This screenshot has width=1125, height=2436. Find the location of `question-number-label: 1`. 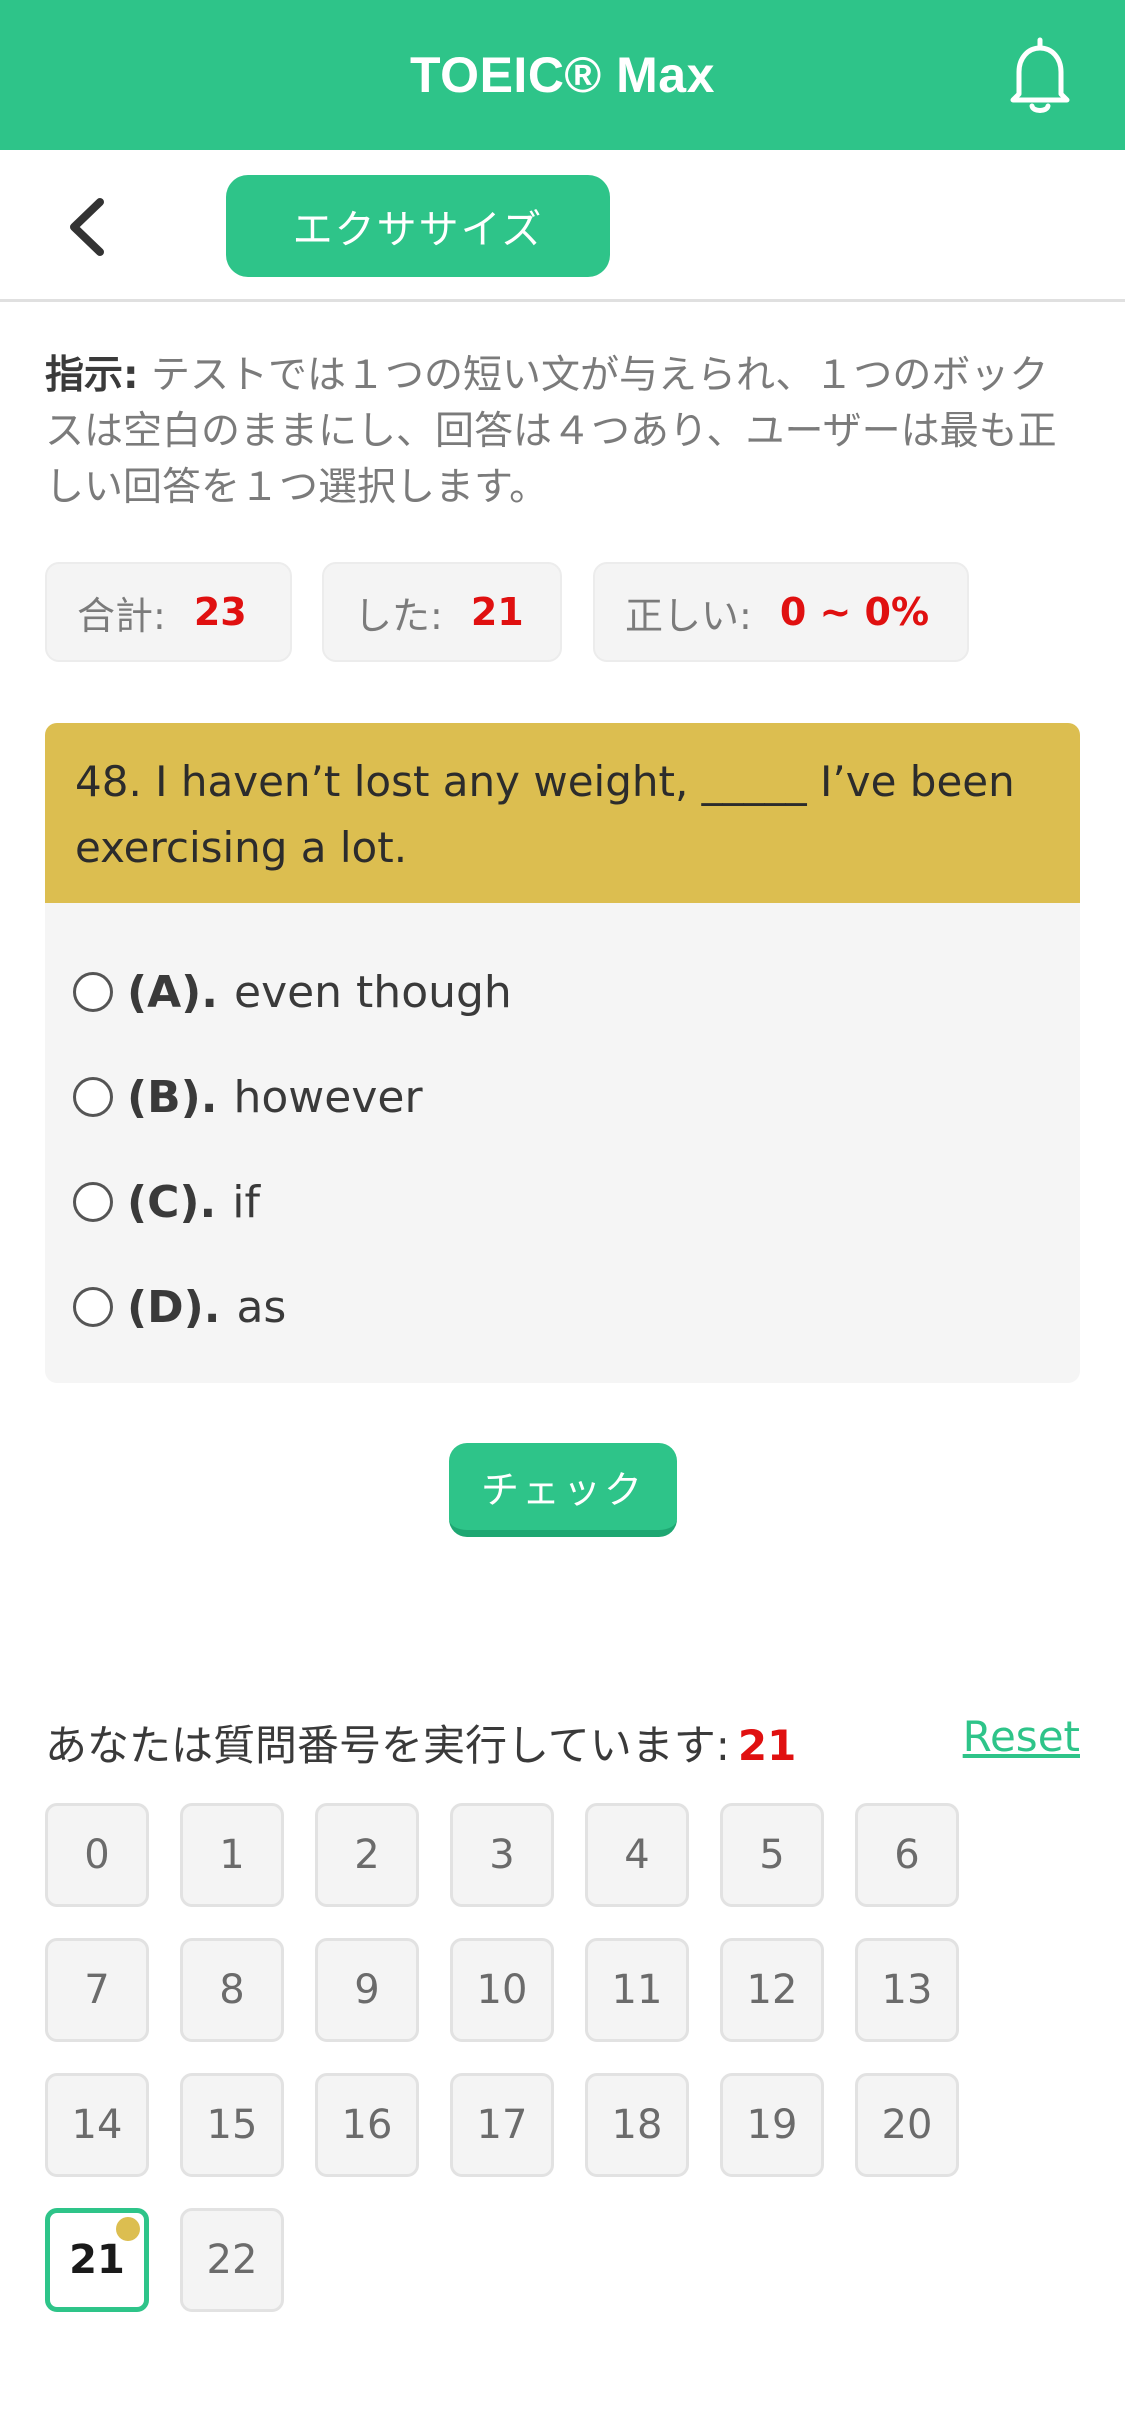

question-number-label: 1 is located at coordinates (232, 1855).